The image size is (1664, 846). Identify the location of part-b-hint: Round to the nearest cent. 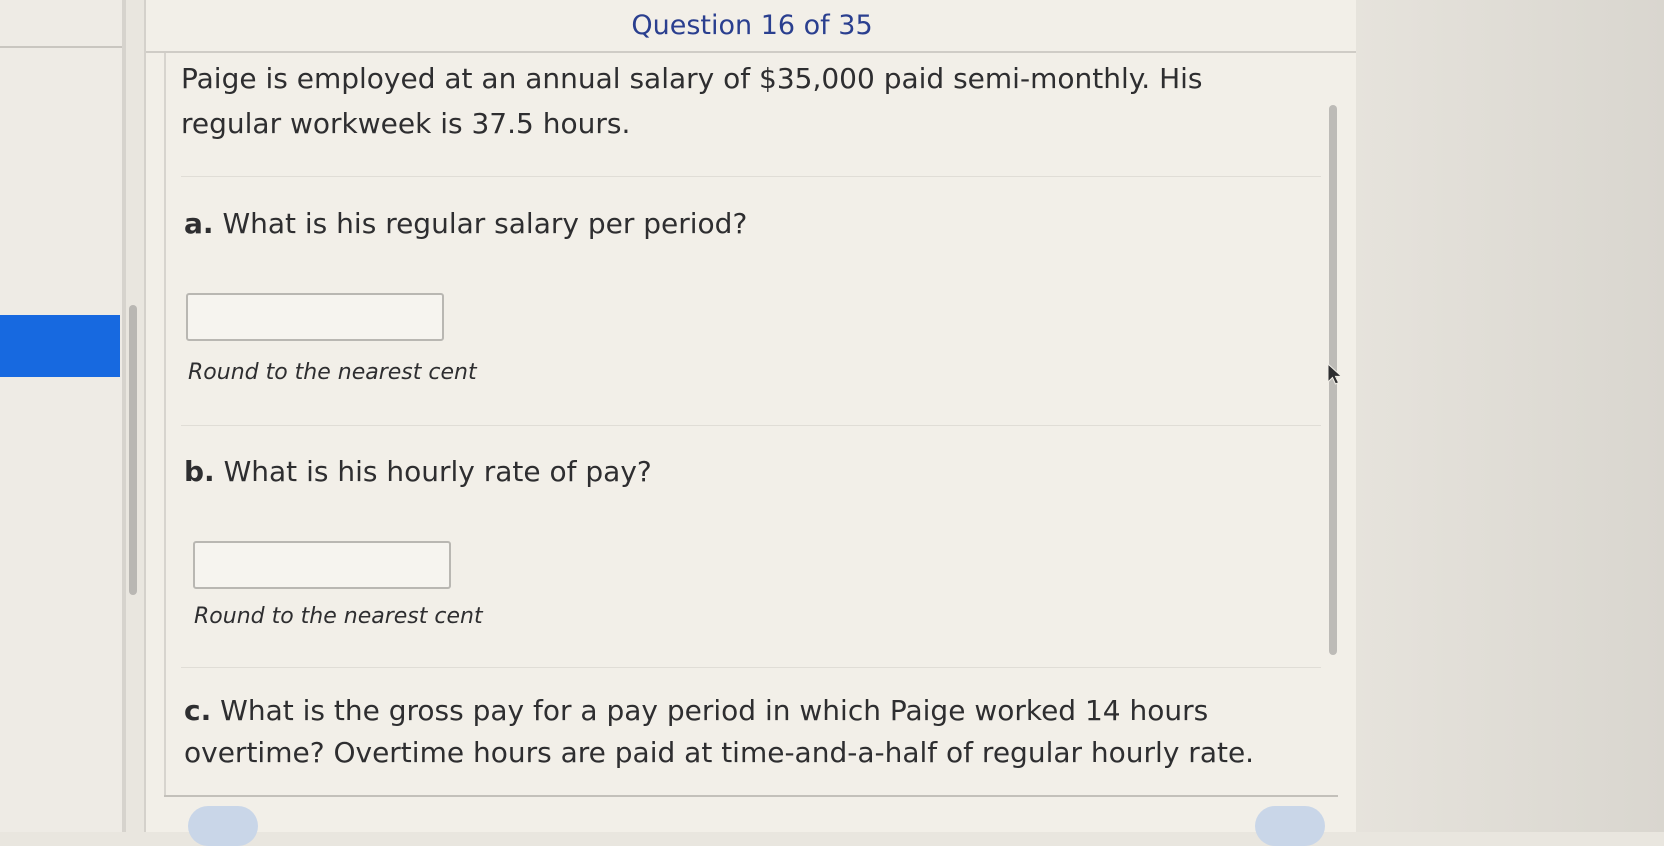
(338, 616).